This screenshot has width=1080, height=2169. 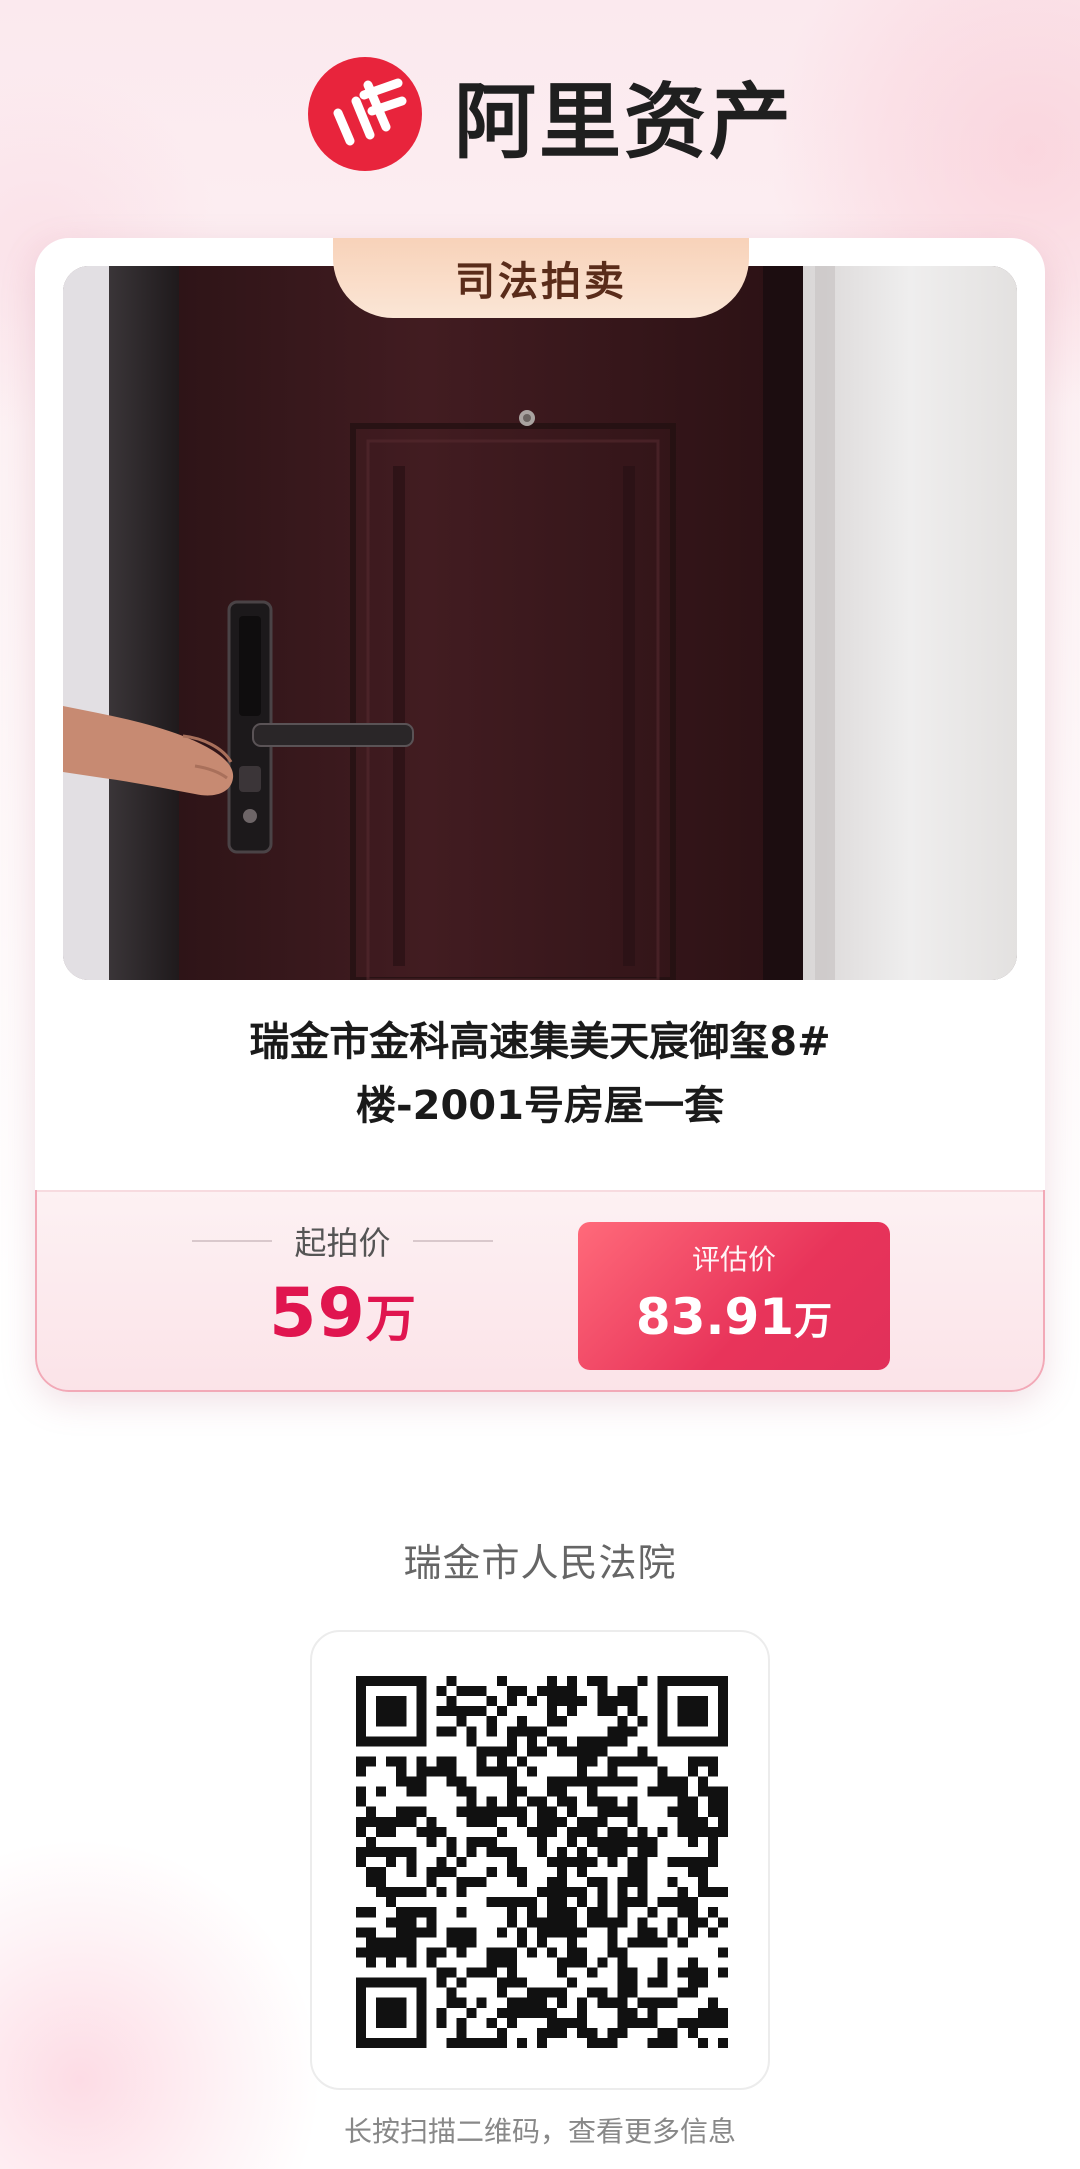 I want to click on qr-code-icon, so click(x=542, y=1862).